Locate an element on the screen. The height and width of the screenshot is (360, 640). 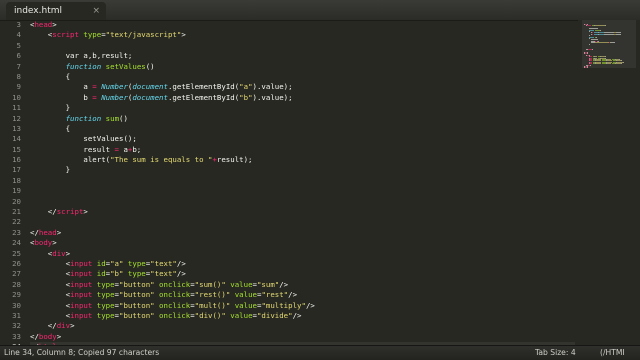
line-number: 10 is located at coordinates (16, 97).